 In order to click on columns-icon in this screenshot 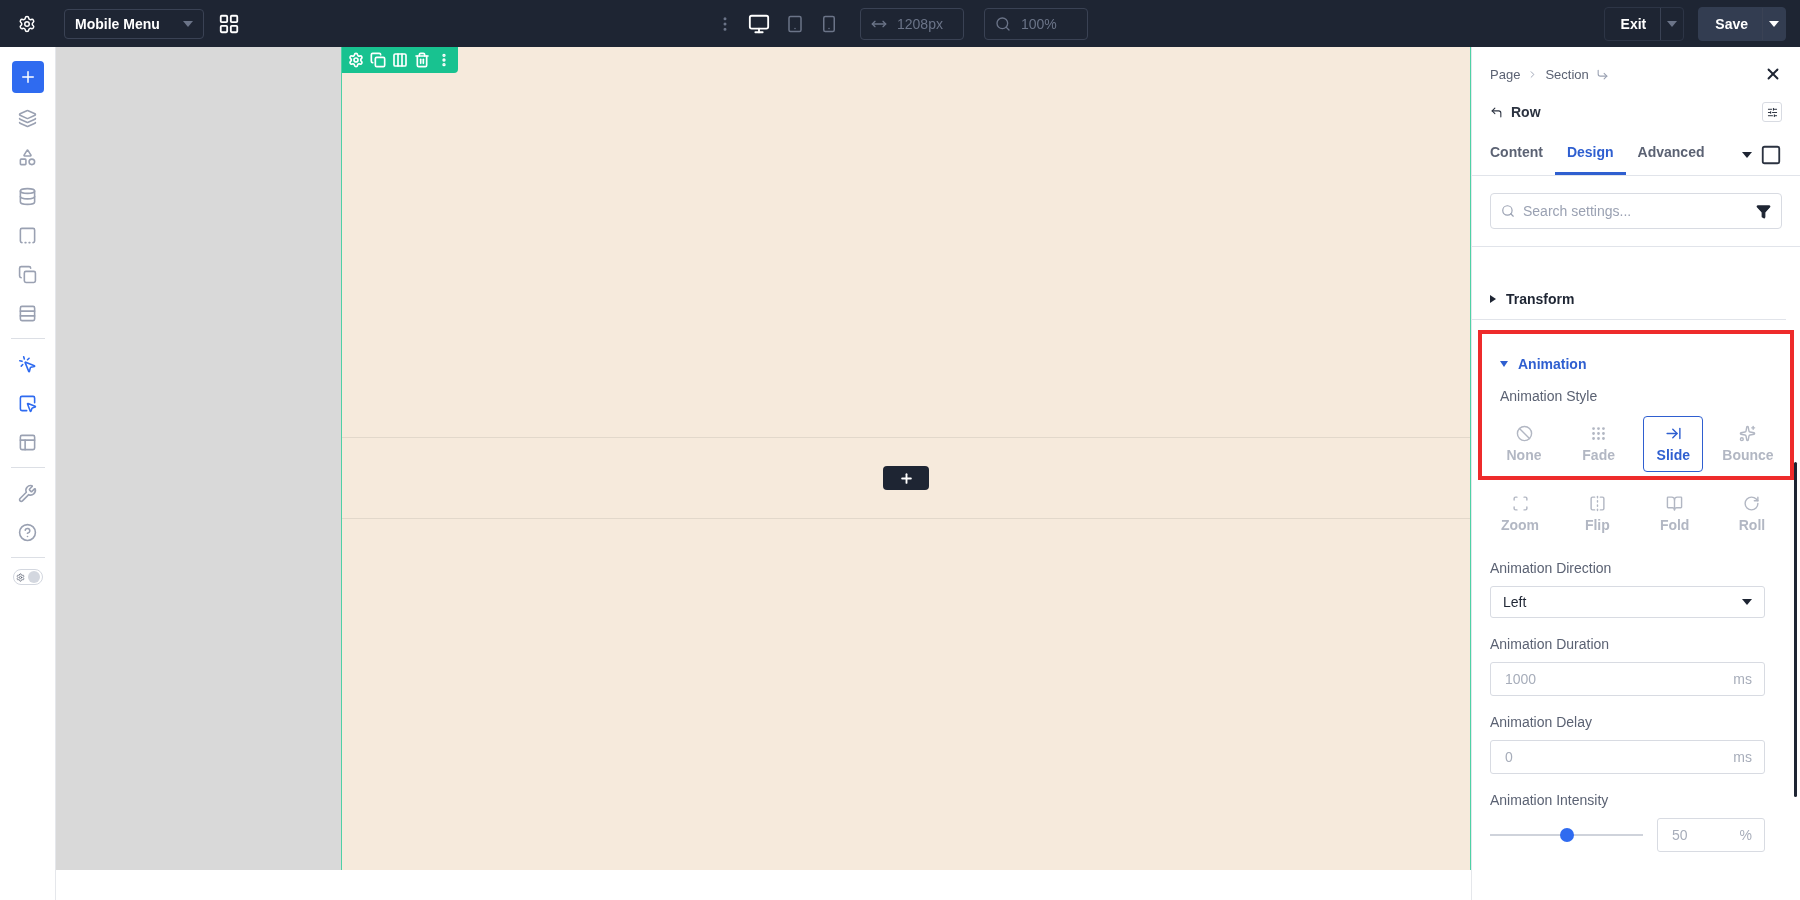, I will do `click(400, 60)`.